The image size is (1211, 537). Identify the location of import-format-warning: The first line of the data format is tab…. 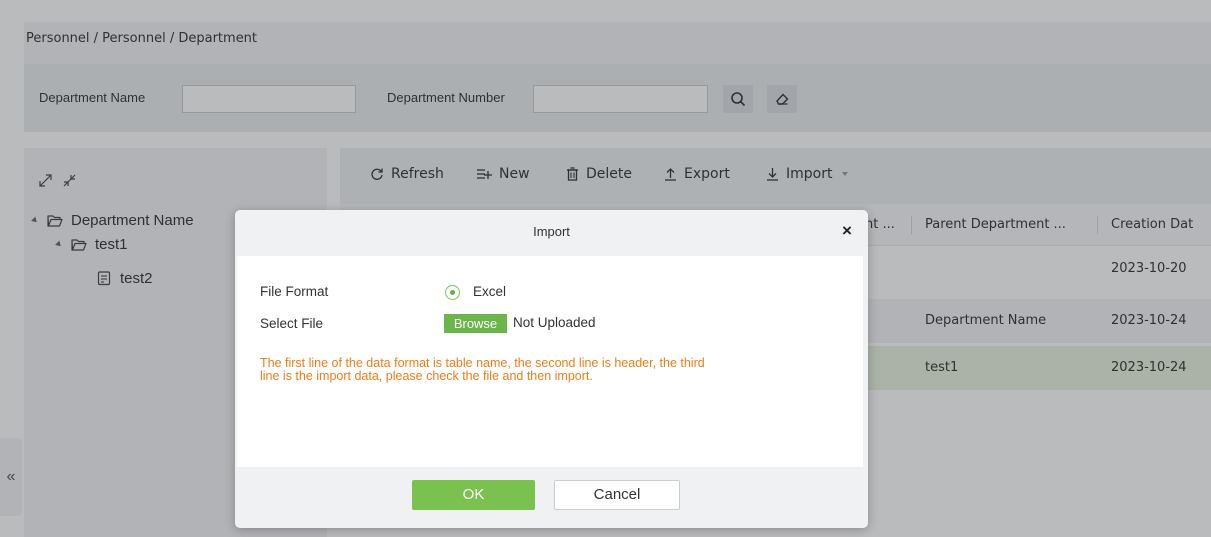
(545, 370).